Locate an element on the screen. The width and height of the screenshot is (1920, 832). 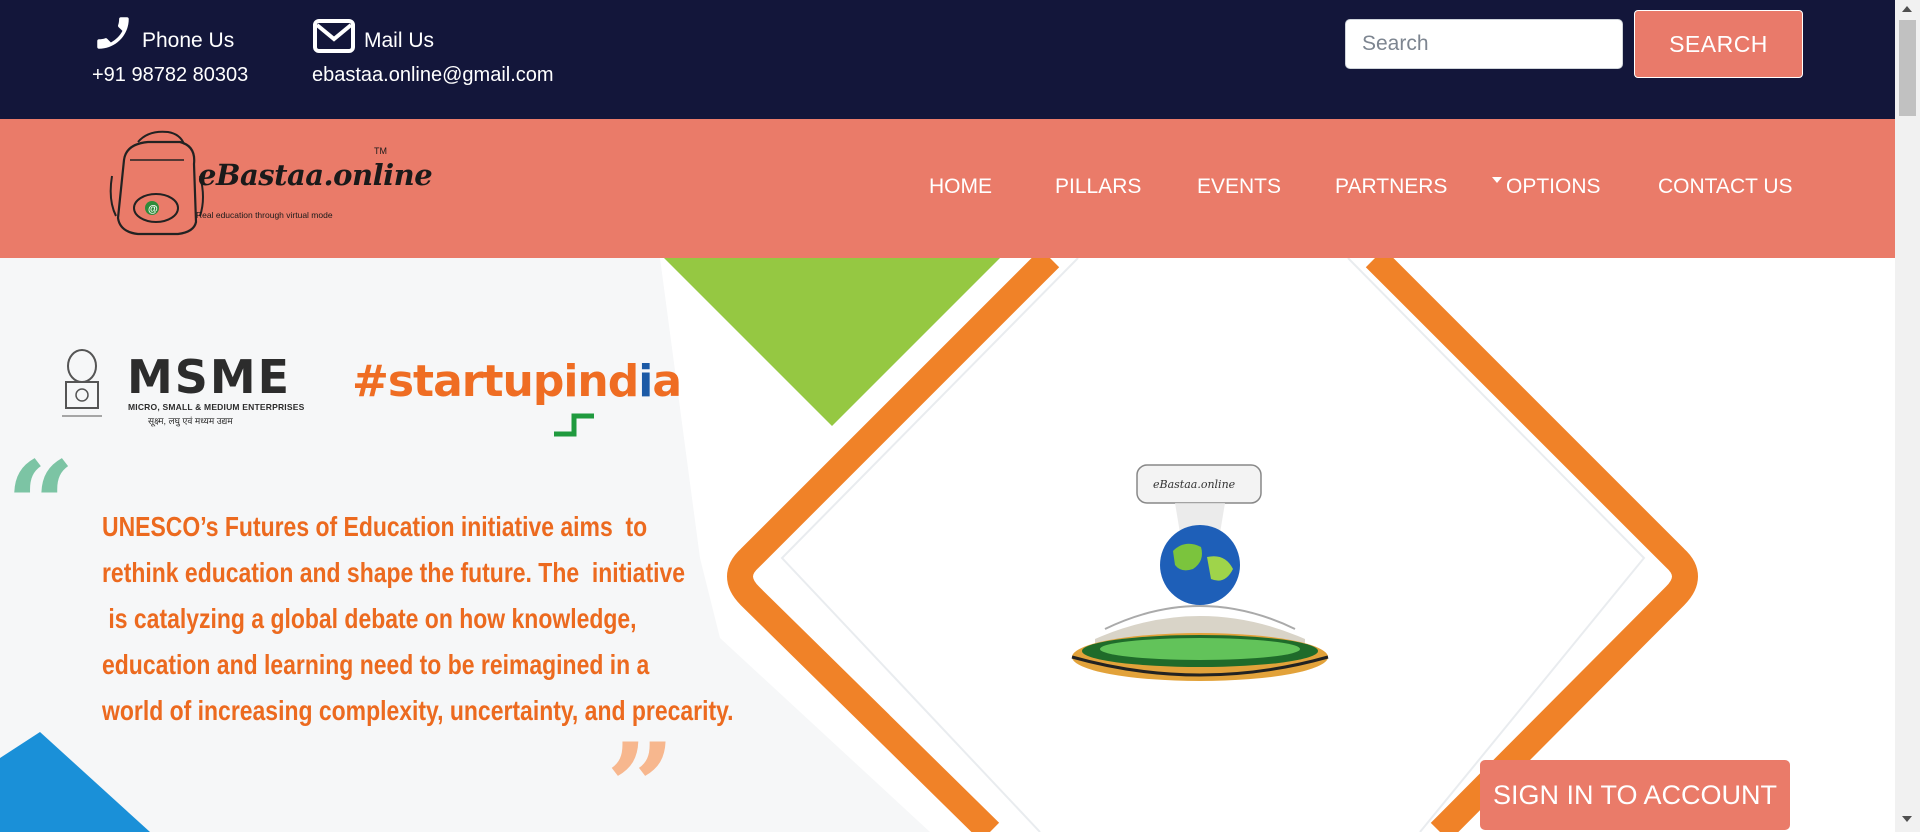
sign-in-button: SIGN IN TO ACCOUNT is located at coordinates (1635, 795).